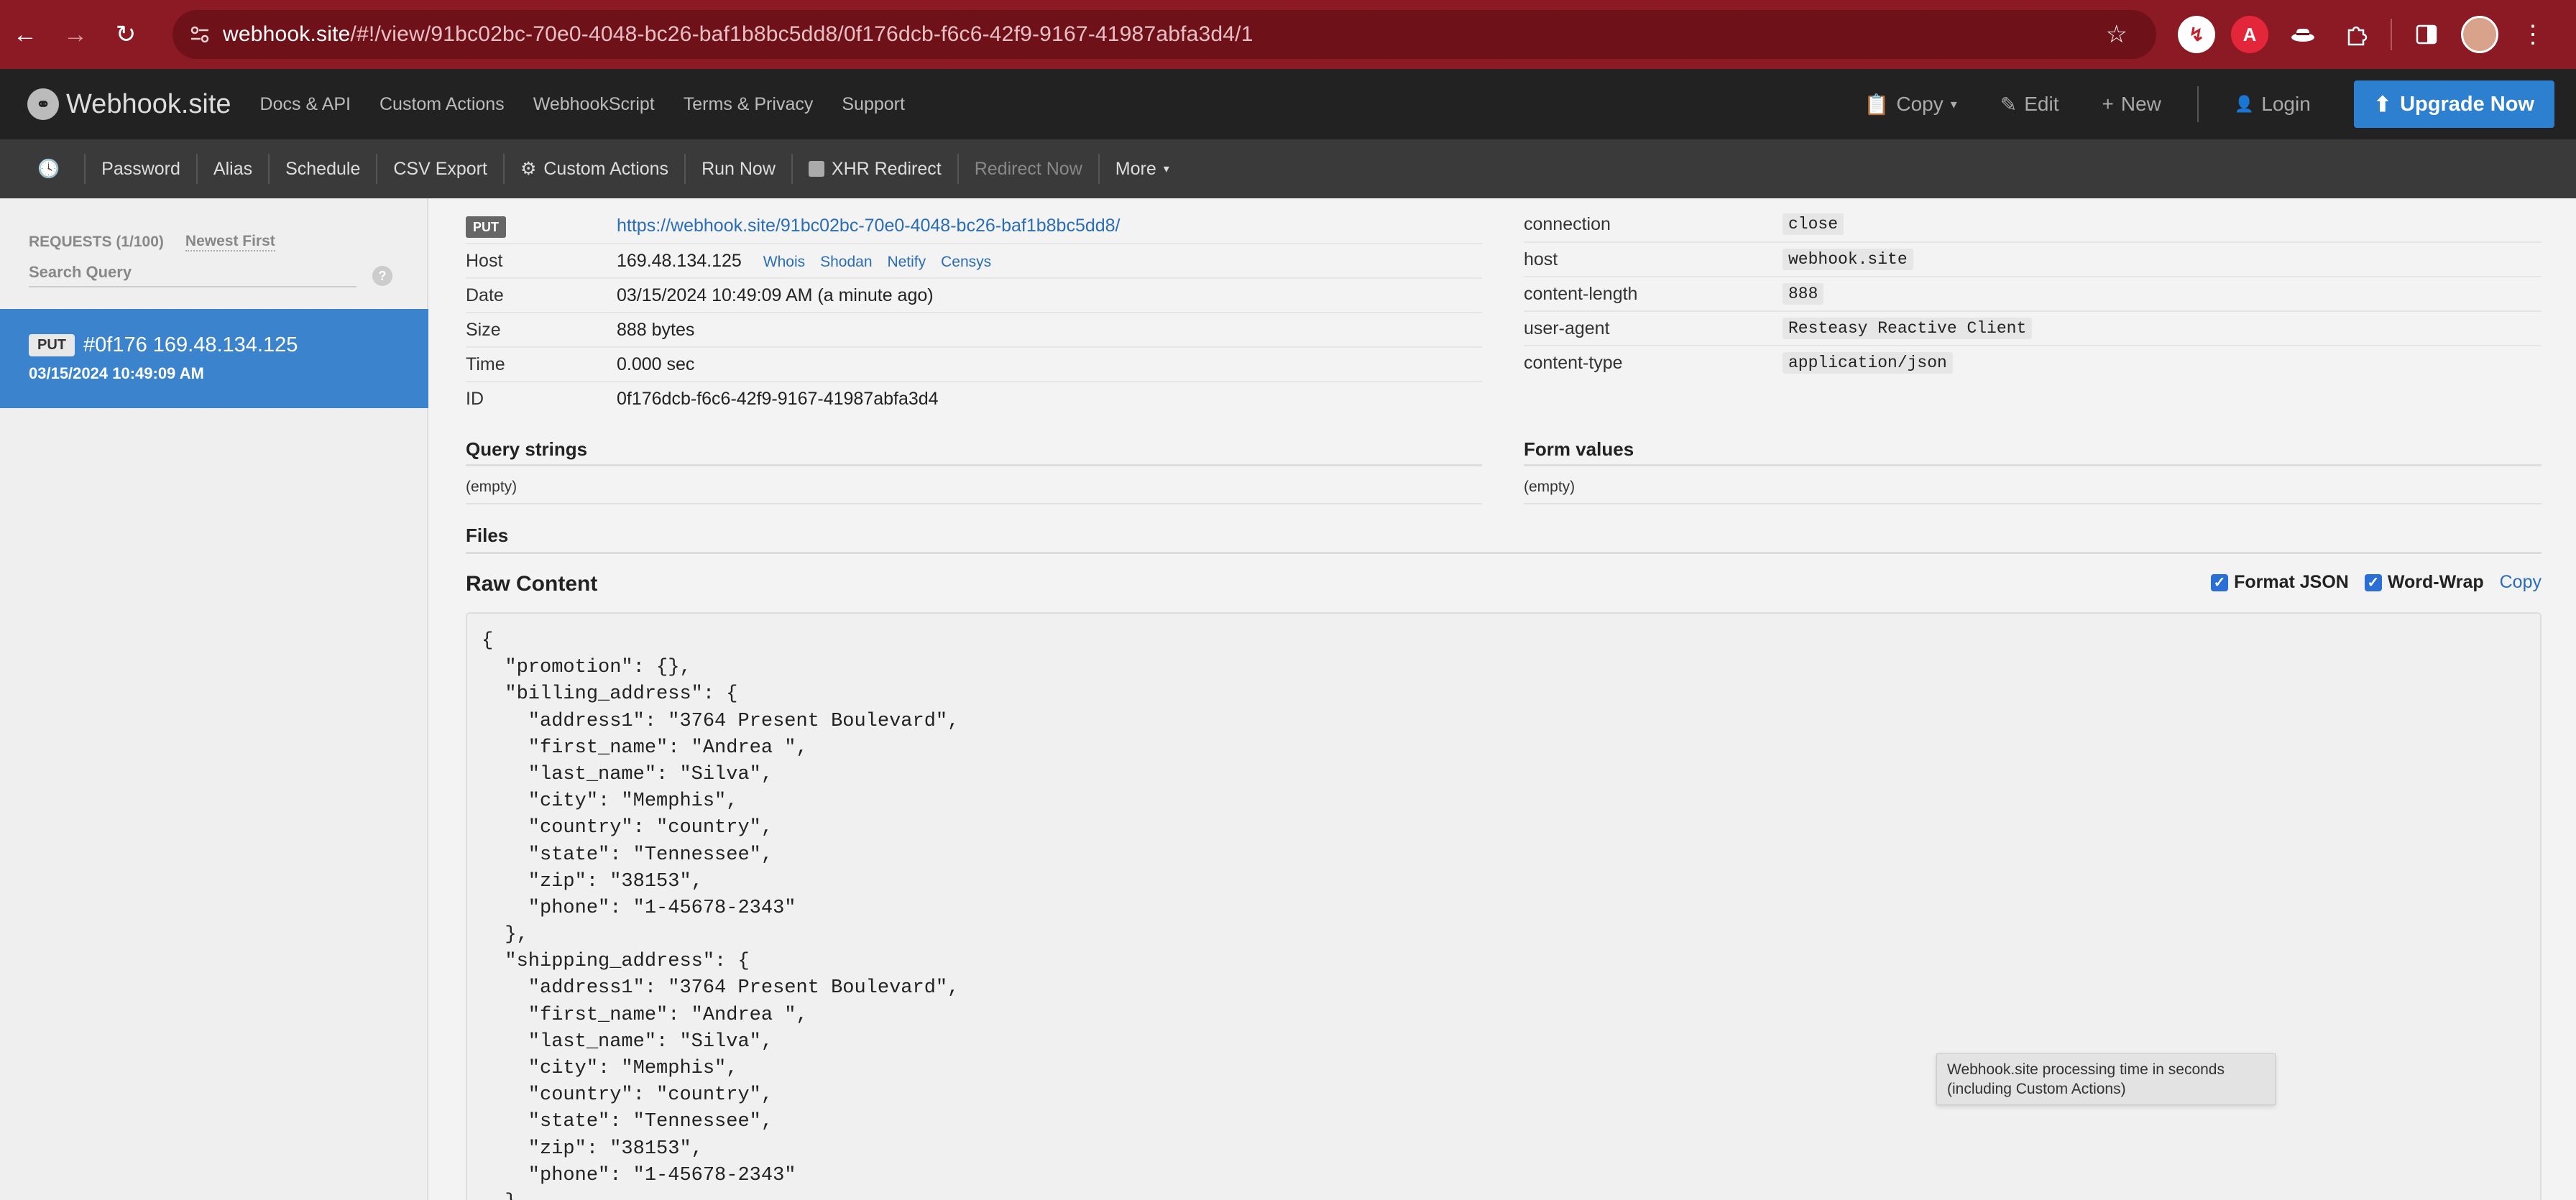 This screenshot has height=1200, width=2576. What do you see at coordinates (142, 169) in the screenshot?
I see `password-button: Password` at bounding box center [142, 169].